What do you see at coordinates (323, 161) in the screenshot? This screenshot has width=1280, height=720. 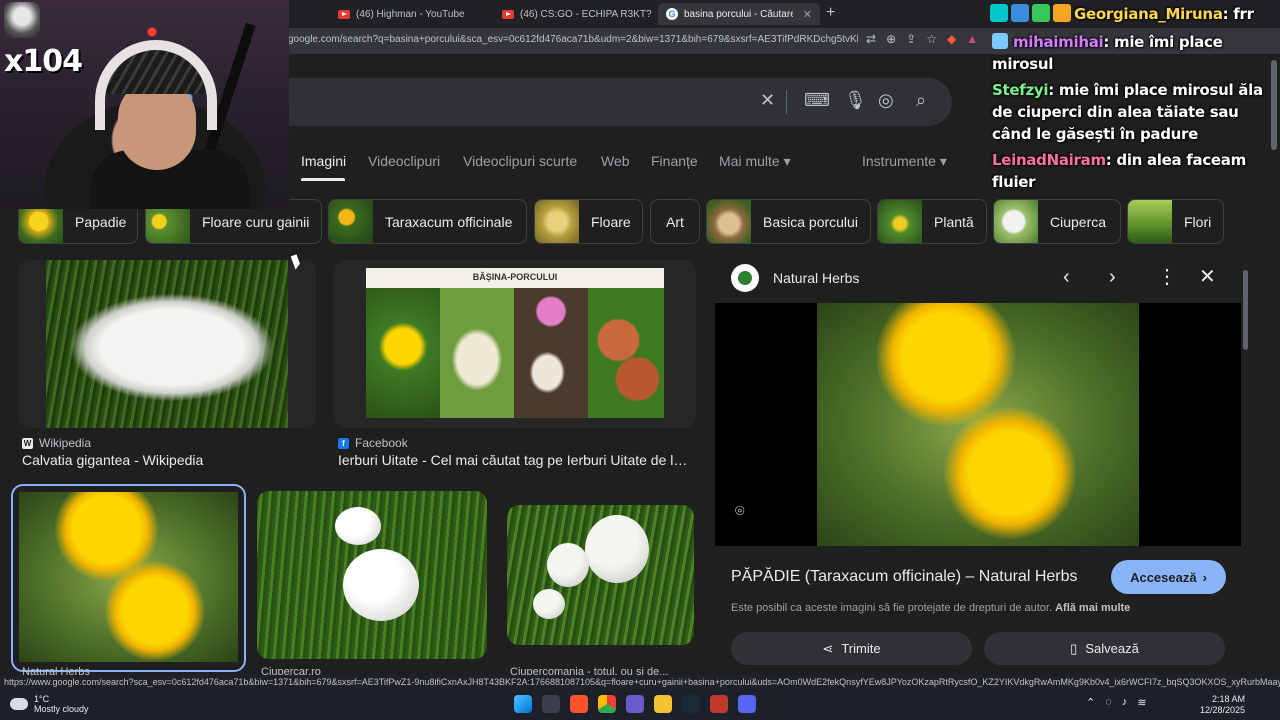 I see `tab-images: Imagini` at bounding box center [323, 161].